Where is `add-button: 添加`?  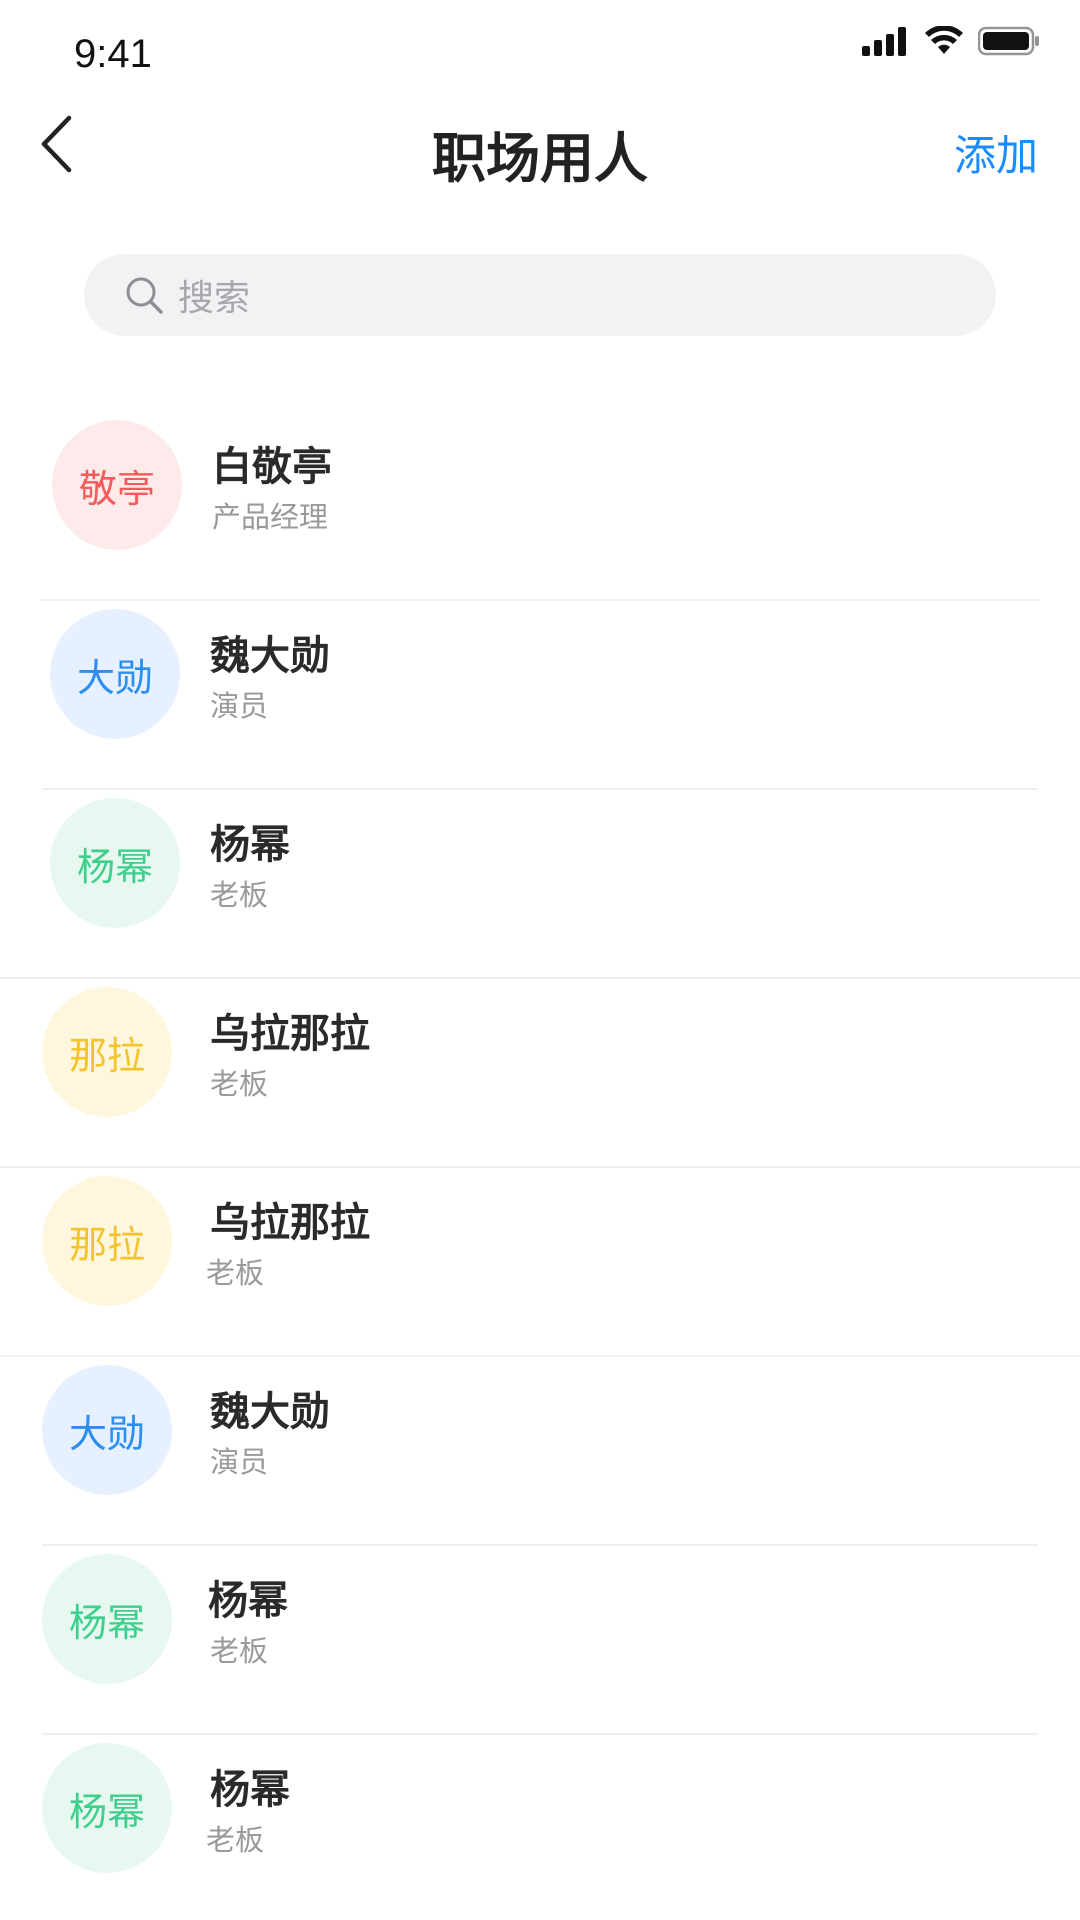
add-button: 添加 is located at coordinates (996, 152).